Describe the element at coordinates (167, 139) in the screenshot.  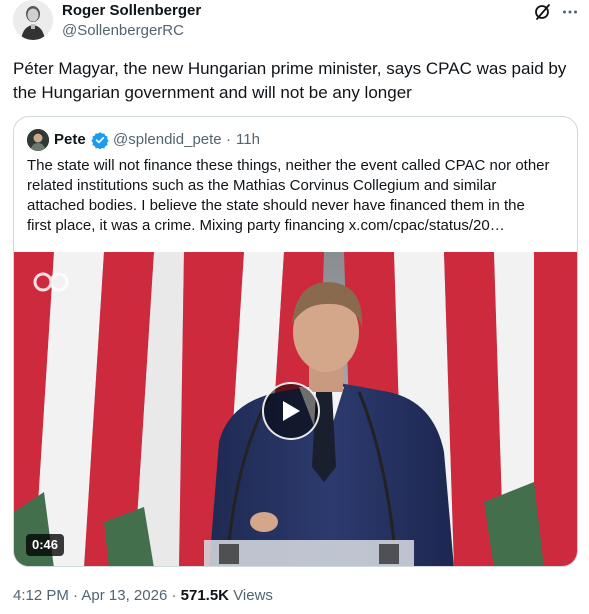
I see `quote-author-handle: @splendid_pete` at that location.